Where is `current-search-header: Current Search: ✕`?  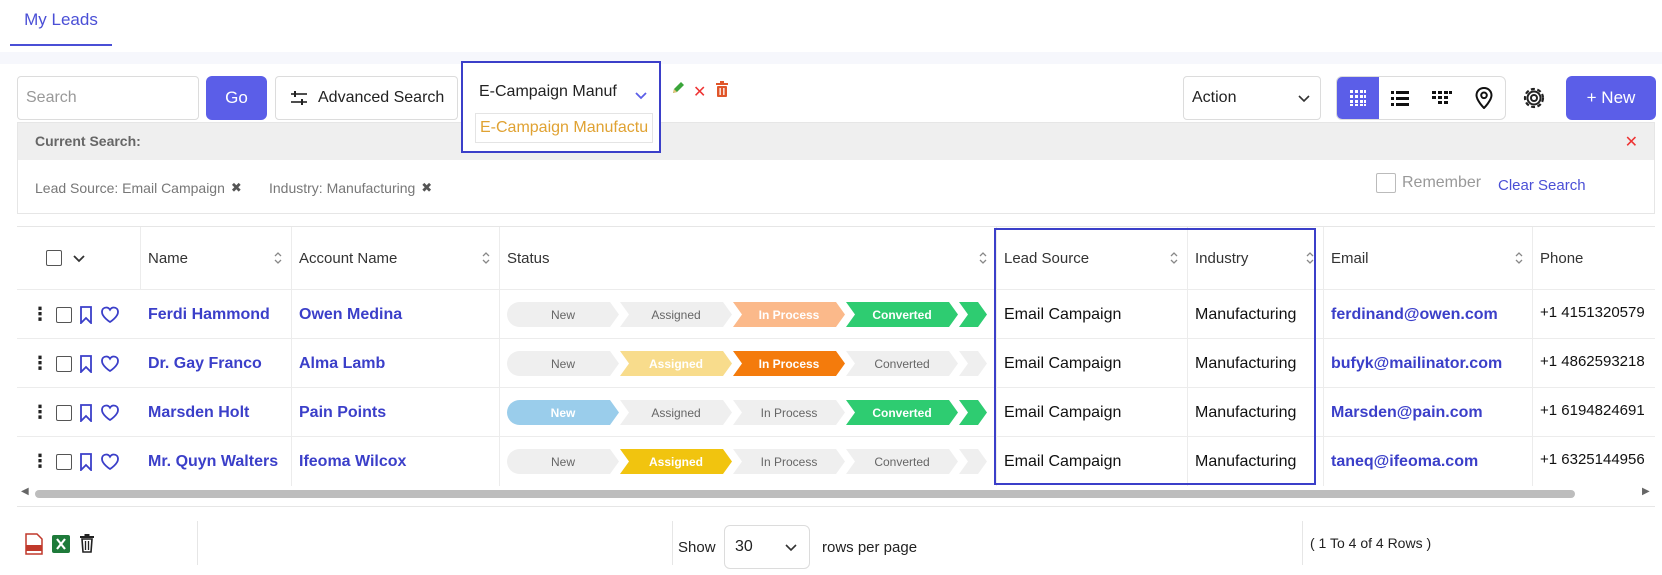
current-search-header: Current Search: ✕ is located at coordinates (836, 141).